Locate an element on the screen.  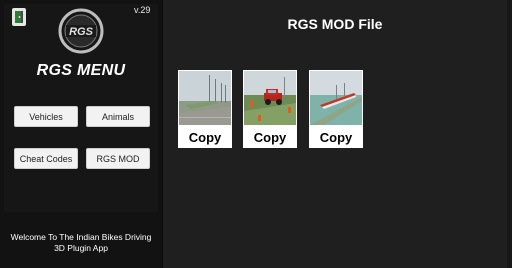
rgs-mod-button: RGS MOD is located at coordinates (118, 158).